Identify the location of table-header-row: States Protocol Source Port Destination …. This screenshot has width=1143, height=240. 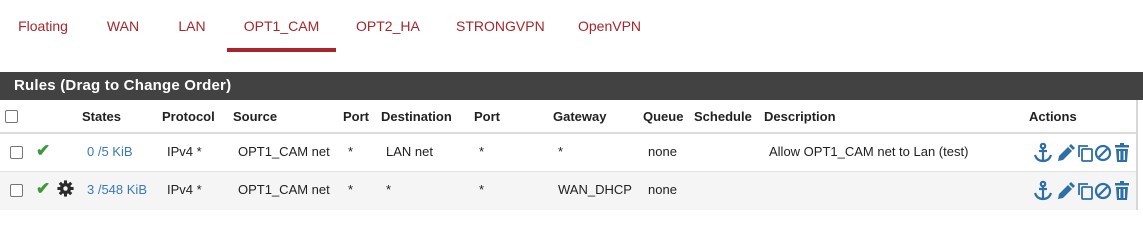
(568, 117).